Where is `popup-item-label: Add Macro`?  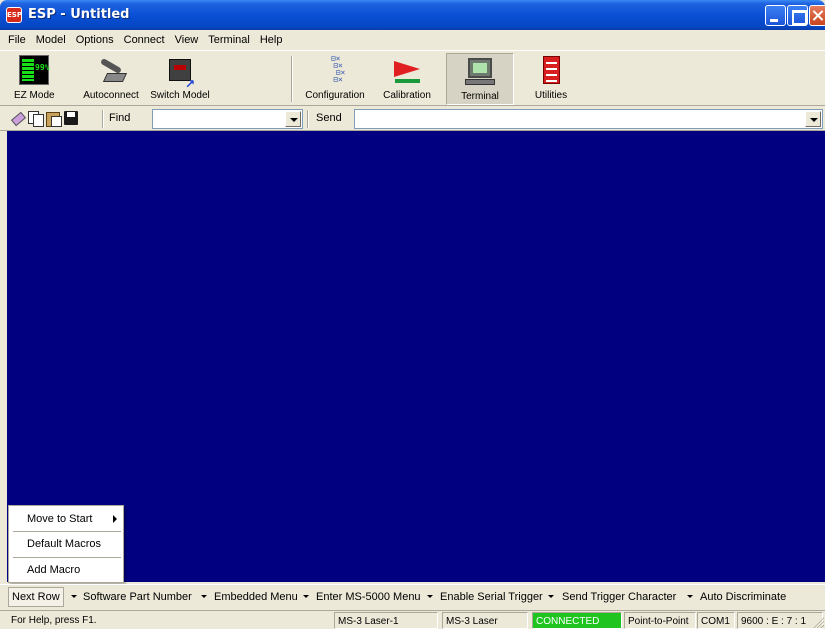 popup-item-label: Add Macro is located at coordinates (54, 570).